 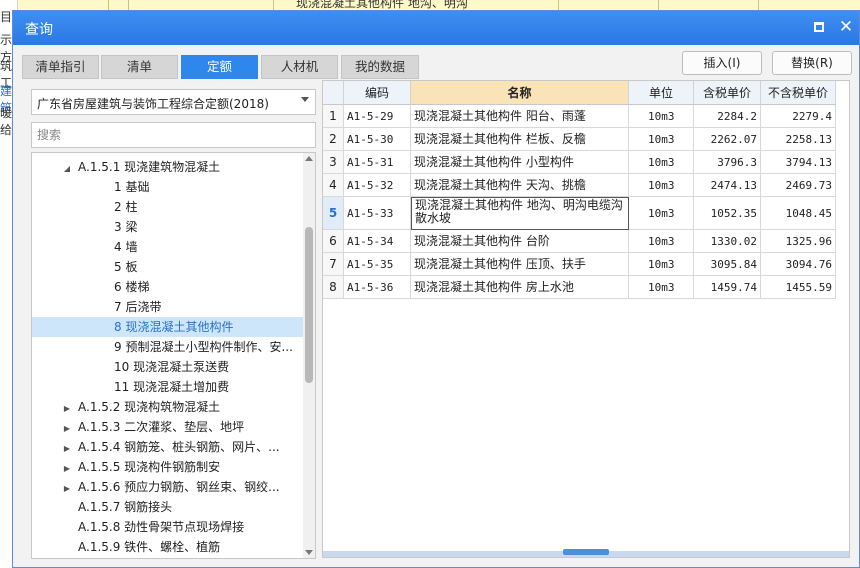 I want to click on cell-name: 现浇混凝土其他构件 地沟、明沟电缆沟散水坡, so click(x=520, y=213).